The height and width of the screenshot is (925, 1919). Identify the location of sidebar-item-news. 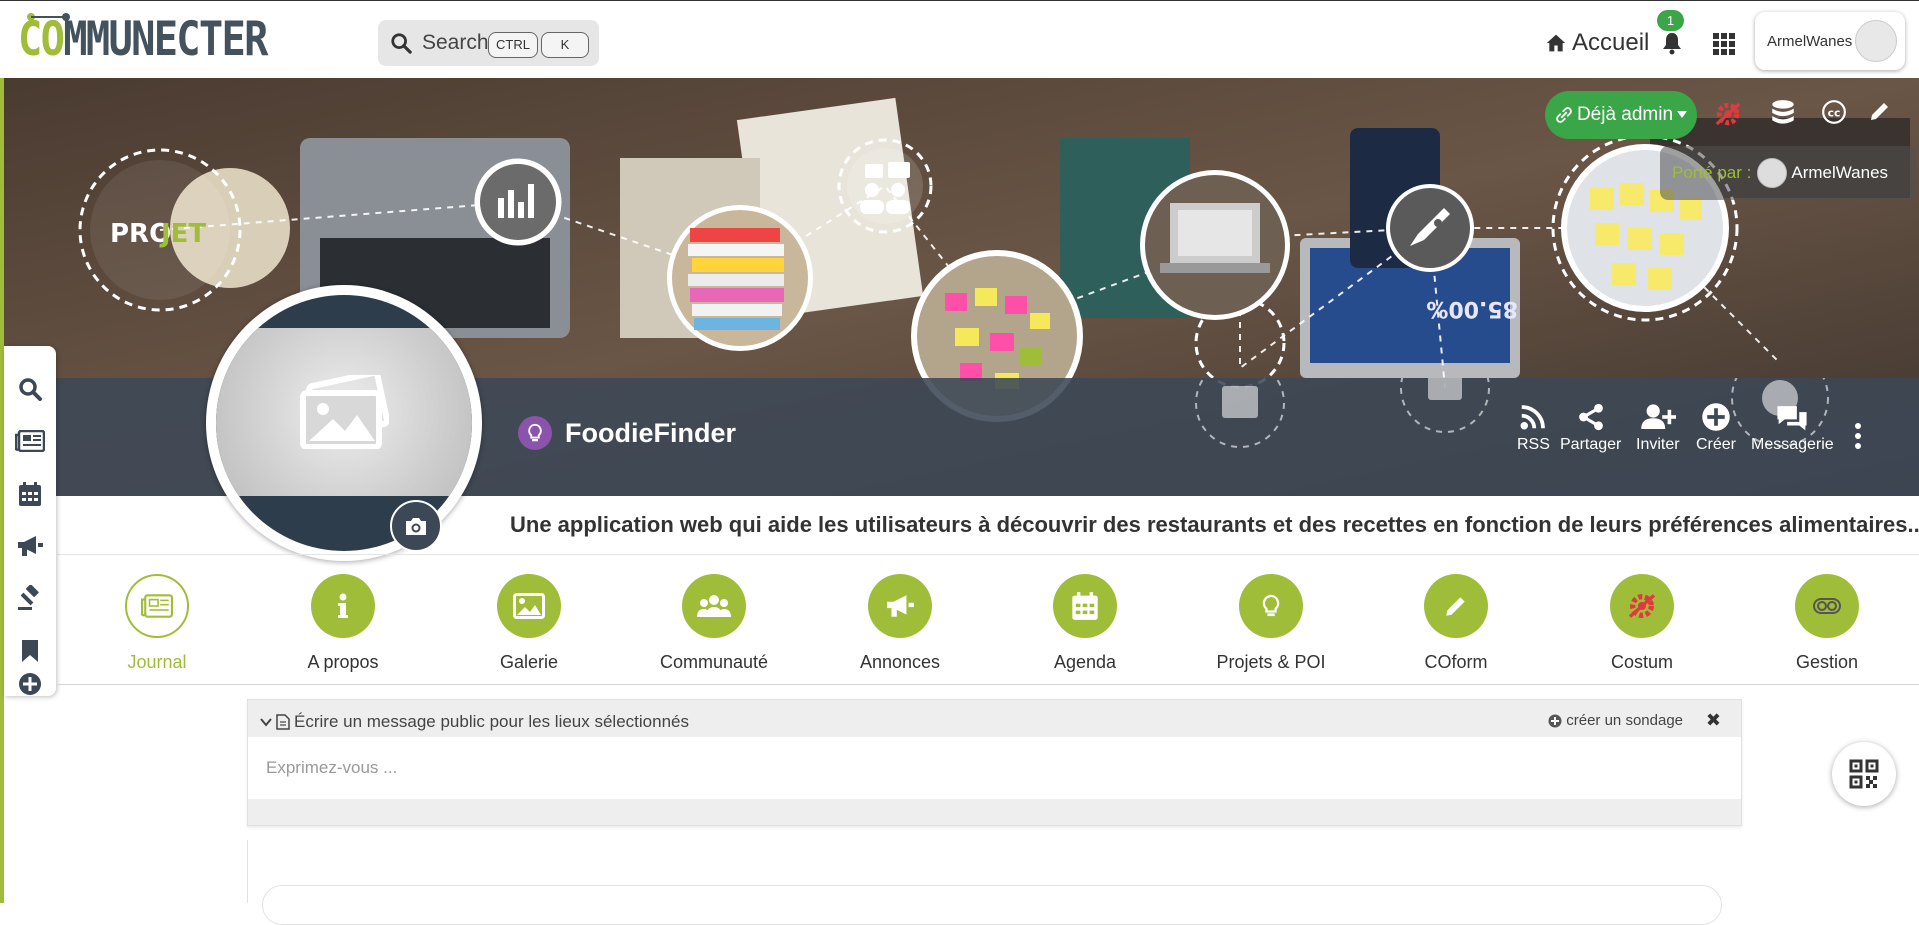
(30, 441).